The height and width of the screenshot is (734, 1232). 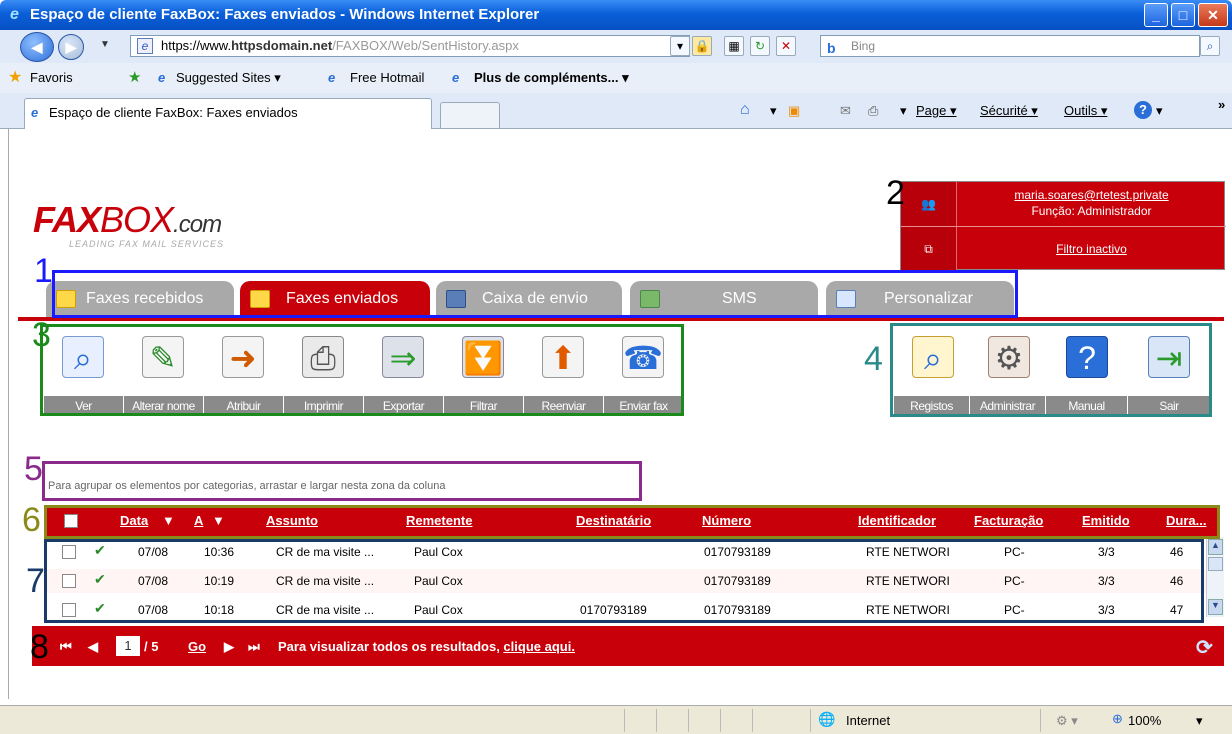 I want to click on close-button: ✕, so click(x=1213, y=15).